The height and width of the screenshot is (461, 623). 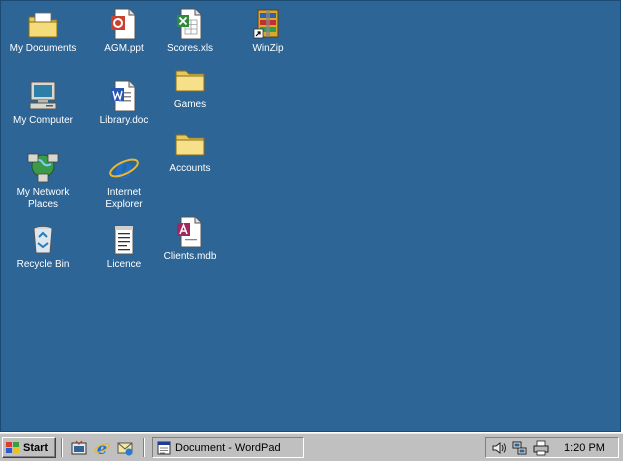 What do you see at coordinates (520, 448) in the screenshot?
I see `network-icon` at bounding box center [520, 448].